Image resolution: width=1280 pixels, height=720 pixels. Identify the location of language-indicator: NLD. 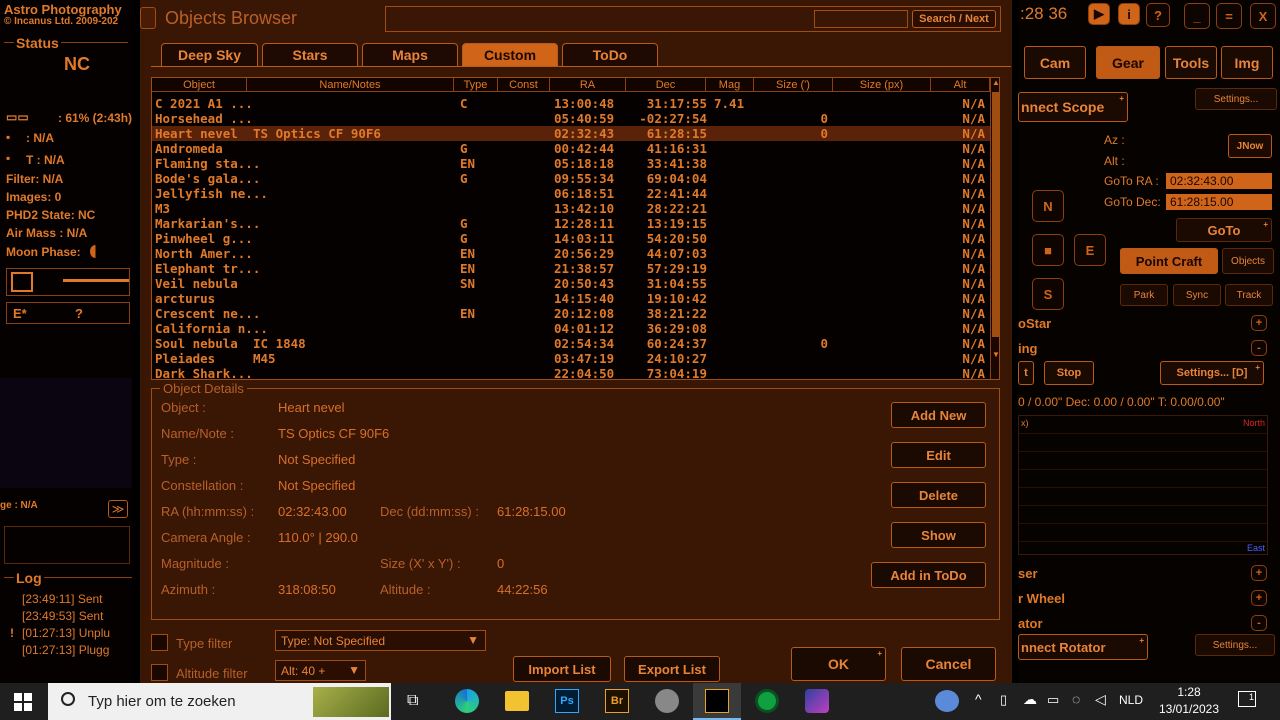
(1131, 700).